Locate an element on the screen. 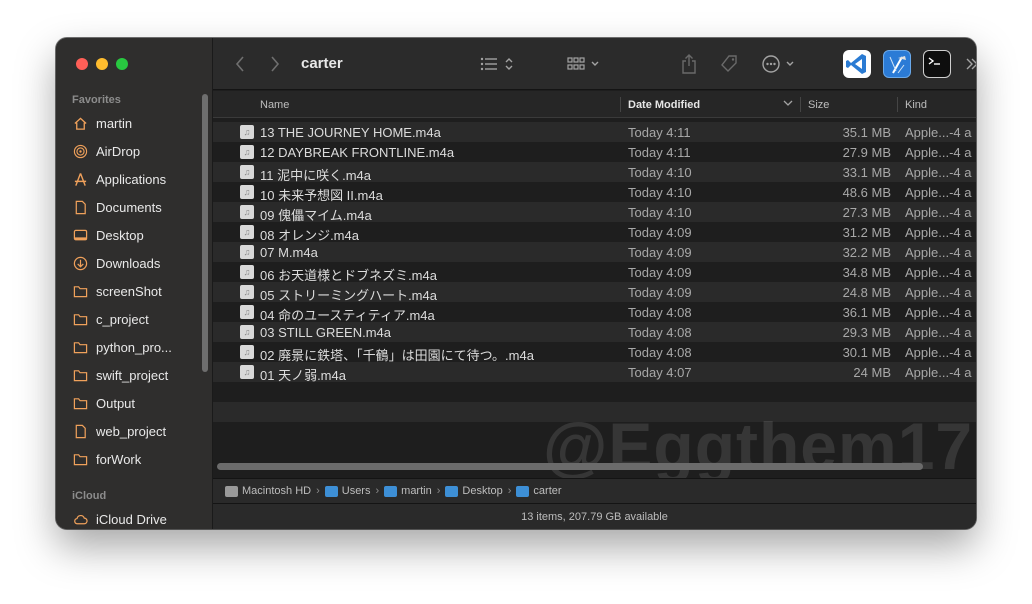 The image size is (1032, 604). column-header-size: Size is located at coordinates (818, 105).